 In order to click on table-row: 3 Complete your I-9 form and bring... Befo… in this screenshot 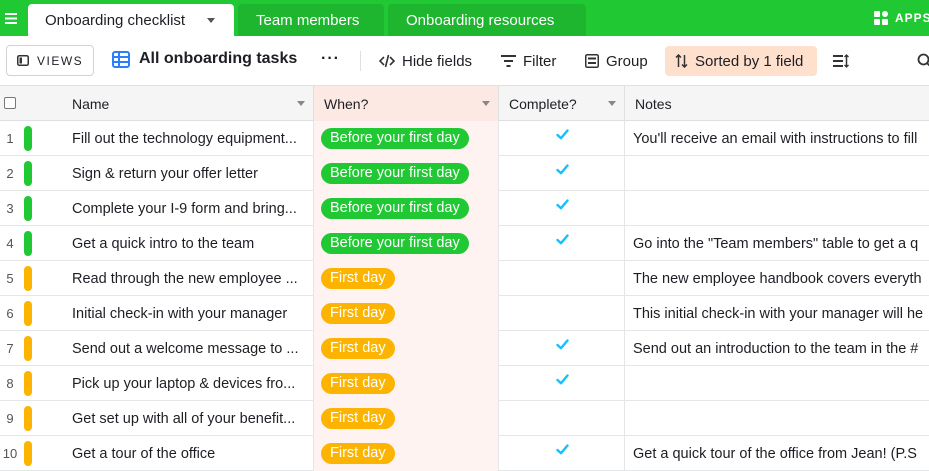, I will do `click(464, 208)`.